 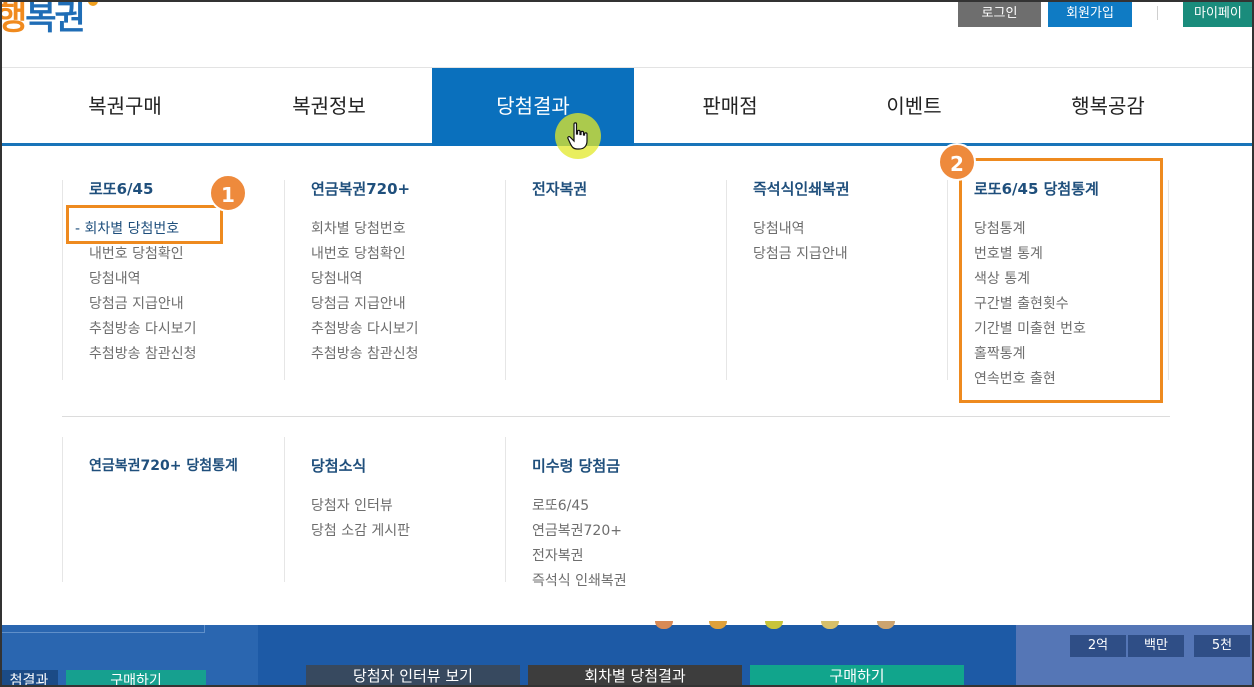 What do you see at coordinates (136, 678) in the screenshot?
I see `bg-buy-button-left: 구매하기` at bounding box center [136, 678].